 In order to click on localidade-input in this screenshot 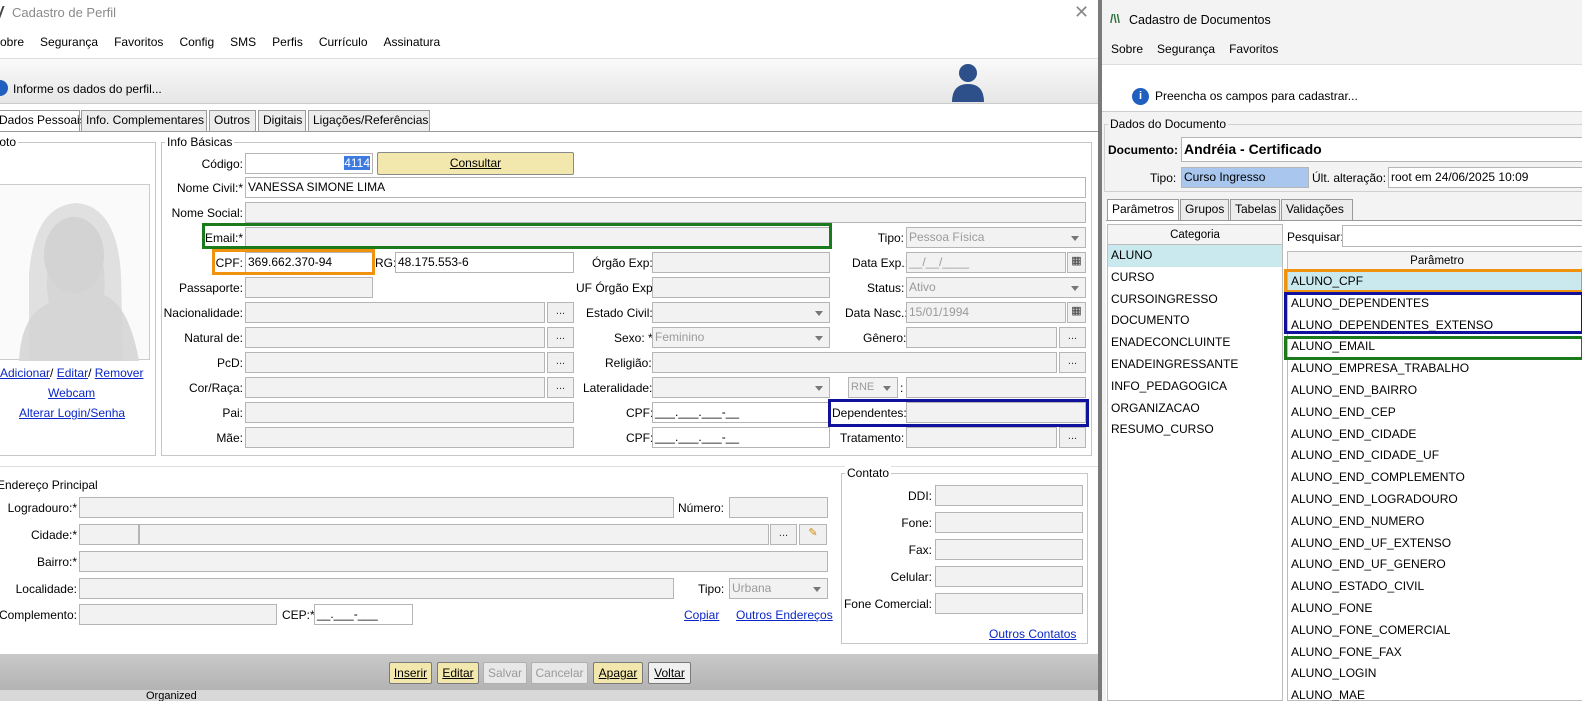, I will do `click(376, 588)`.